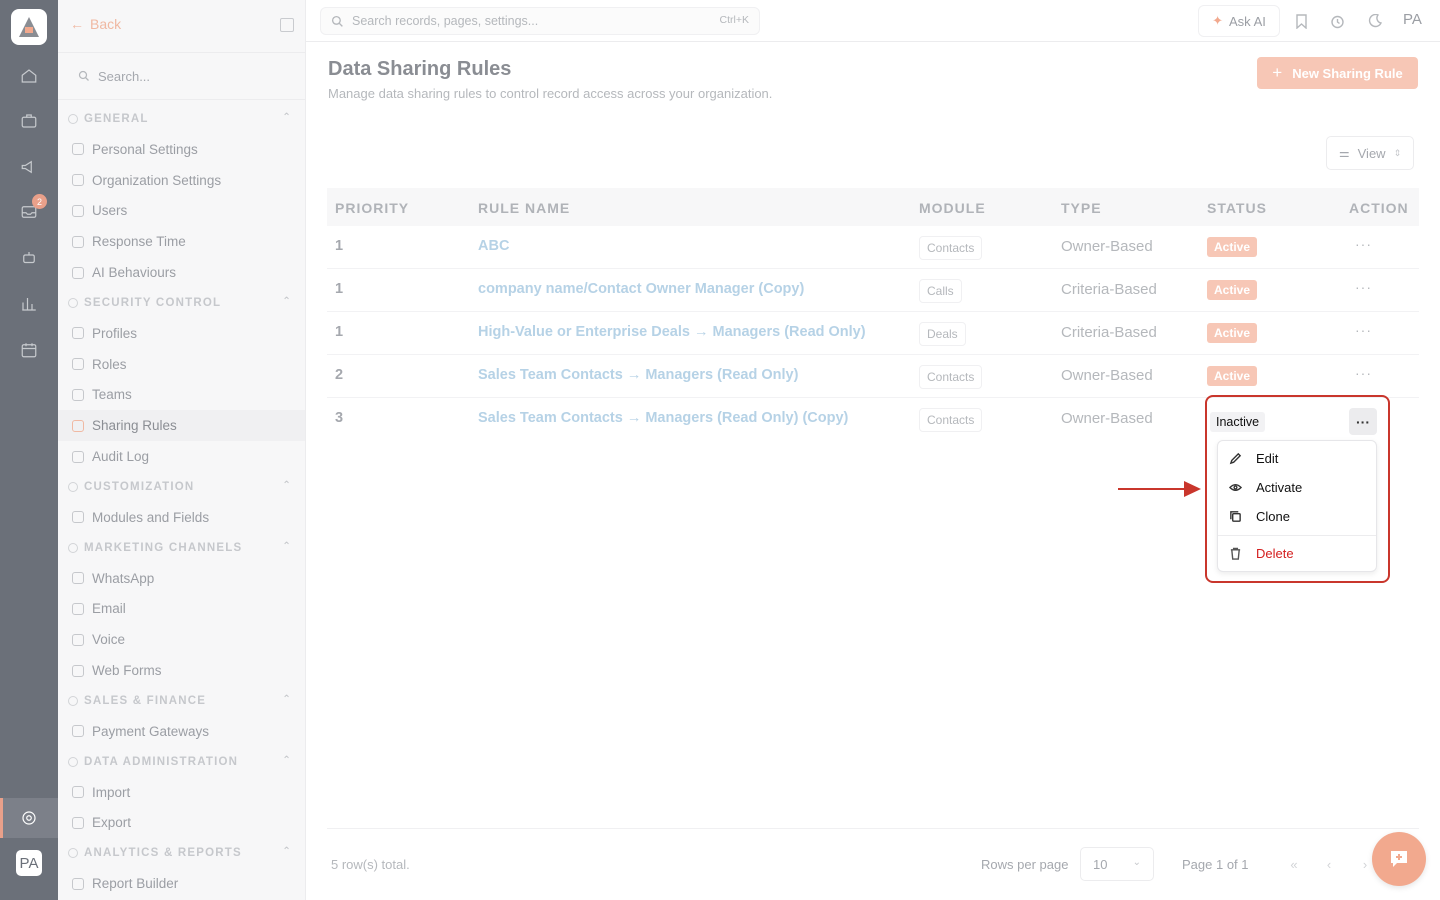 The height and width of the screenshot is (900, 1440). I want to click on rule-name-link: ABC, so click(493, 246).